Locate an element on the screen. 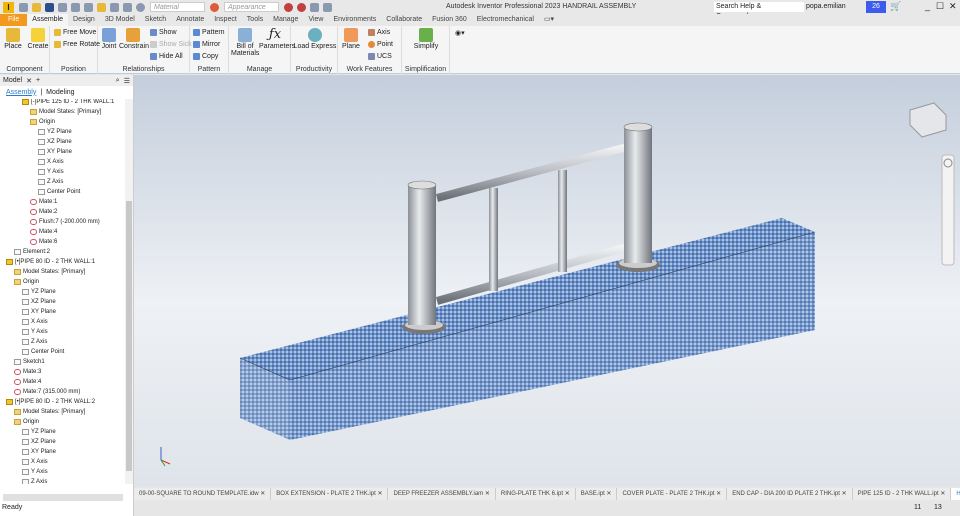  close-icon: ✕ is located at coordinates (953, 6).